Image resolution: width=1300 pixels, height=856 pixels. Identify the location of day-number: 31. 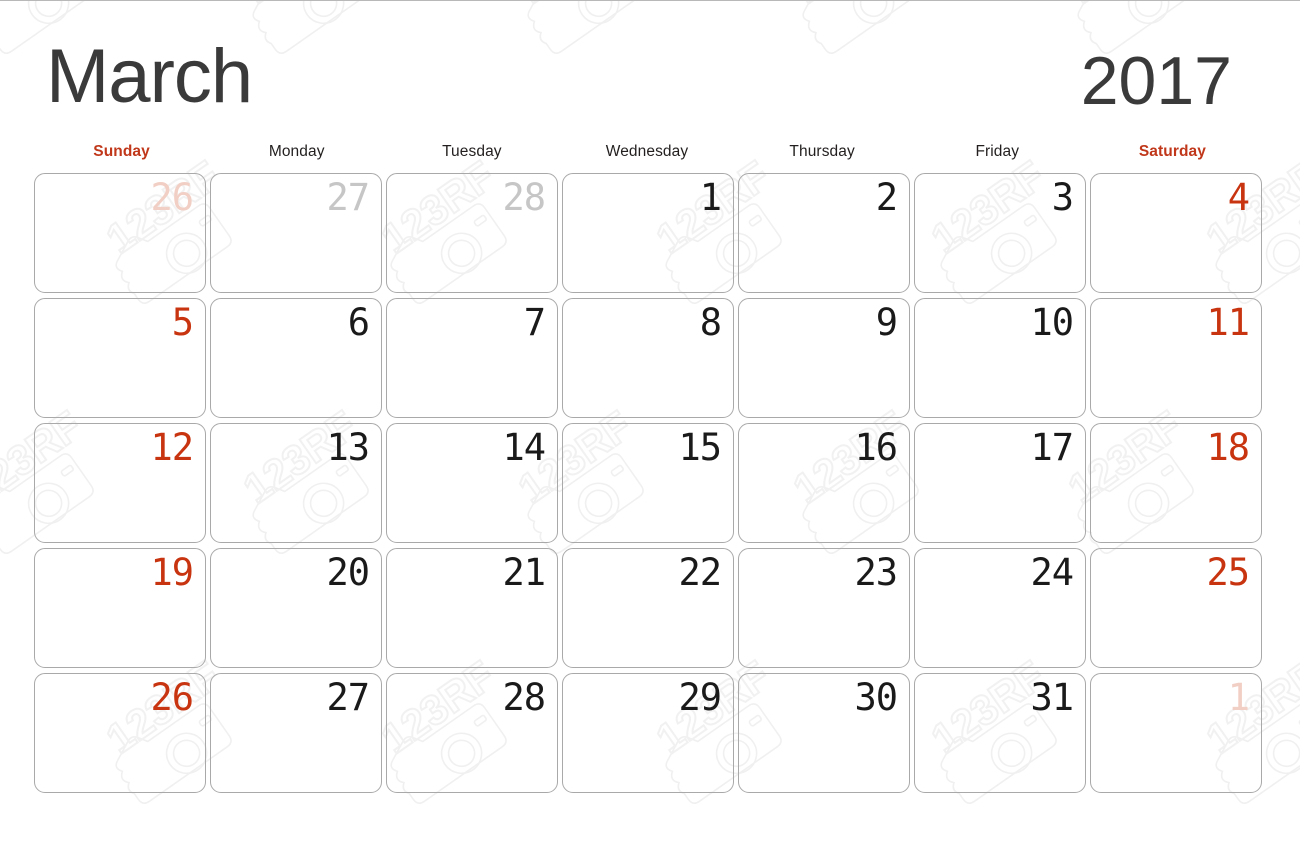
(1052, 697).